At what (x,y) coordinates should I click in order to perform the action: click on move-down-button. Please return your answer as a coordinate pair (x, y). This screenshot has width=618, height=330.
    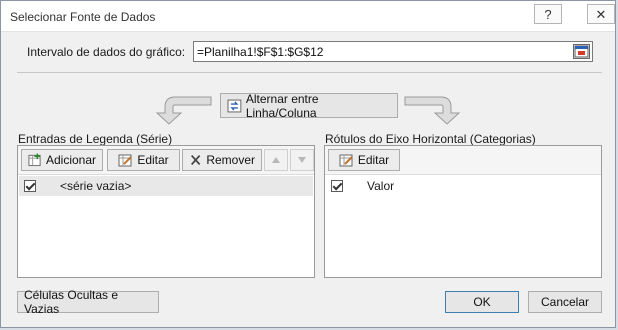
    Looking at the image, I should click on (302, 160).